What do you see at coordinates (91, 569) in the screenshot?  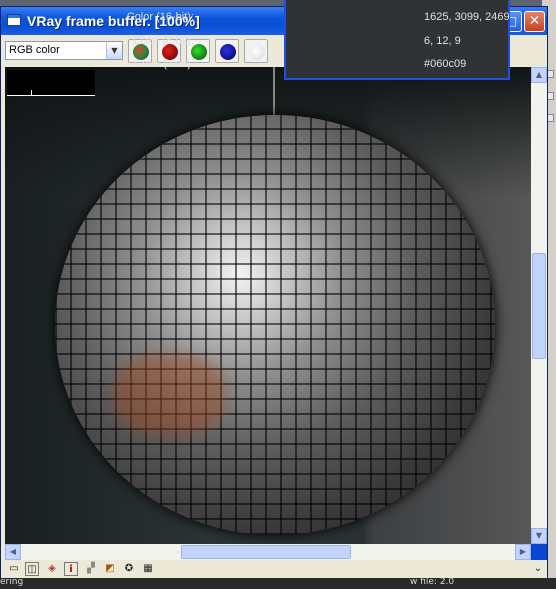 I see `levels-icon: ▞` at bounding box center [91, 569].